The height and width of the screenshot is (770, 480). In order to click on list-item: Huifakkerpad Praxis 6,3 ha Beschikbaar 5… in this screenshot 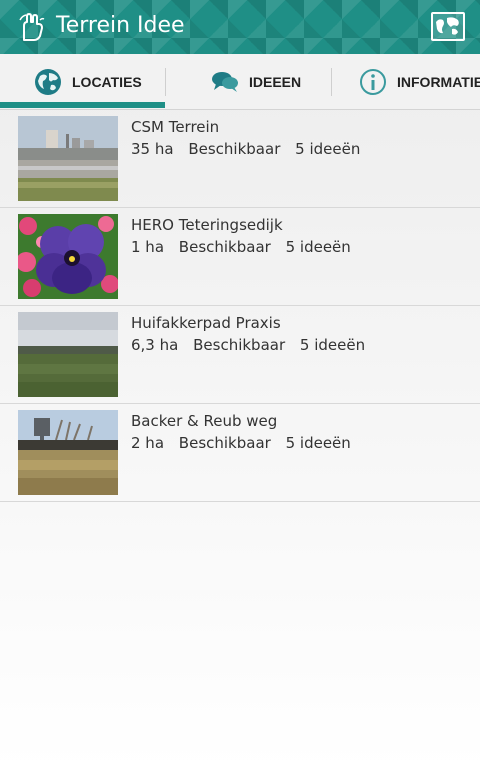, I will do `click(240, 355)`.